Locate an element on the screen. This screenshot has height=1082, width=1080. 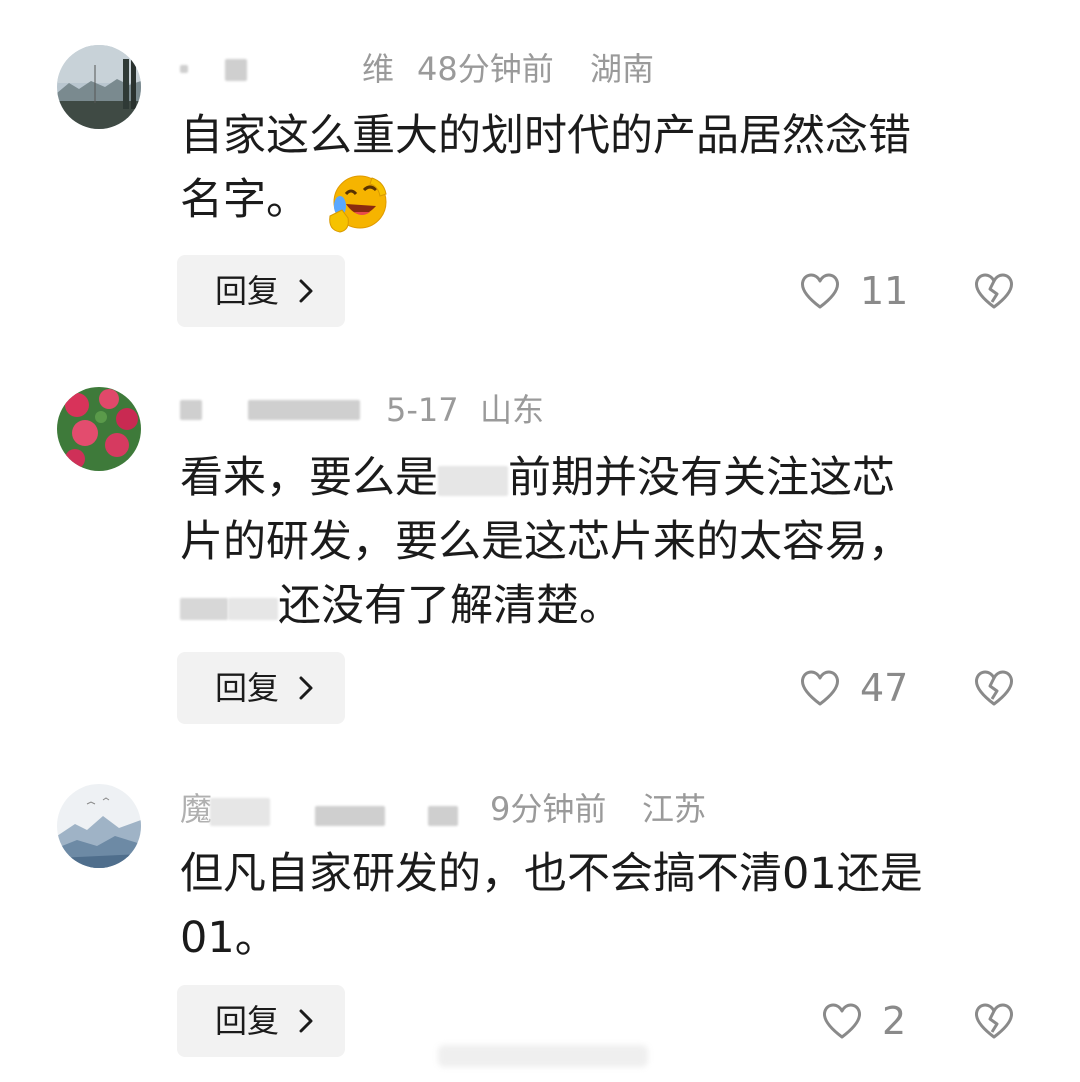
comment-line-text: 还没有了解清楚。 is located at coordinates (450, 606).